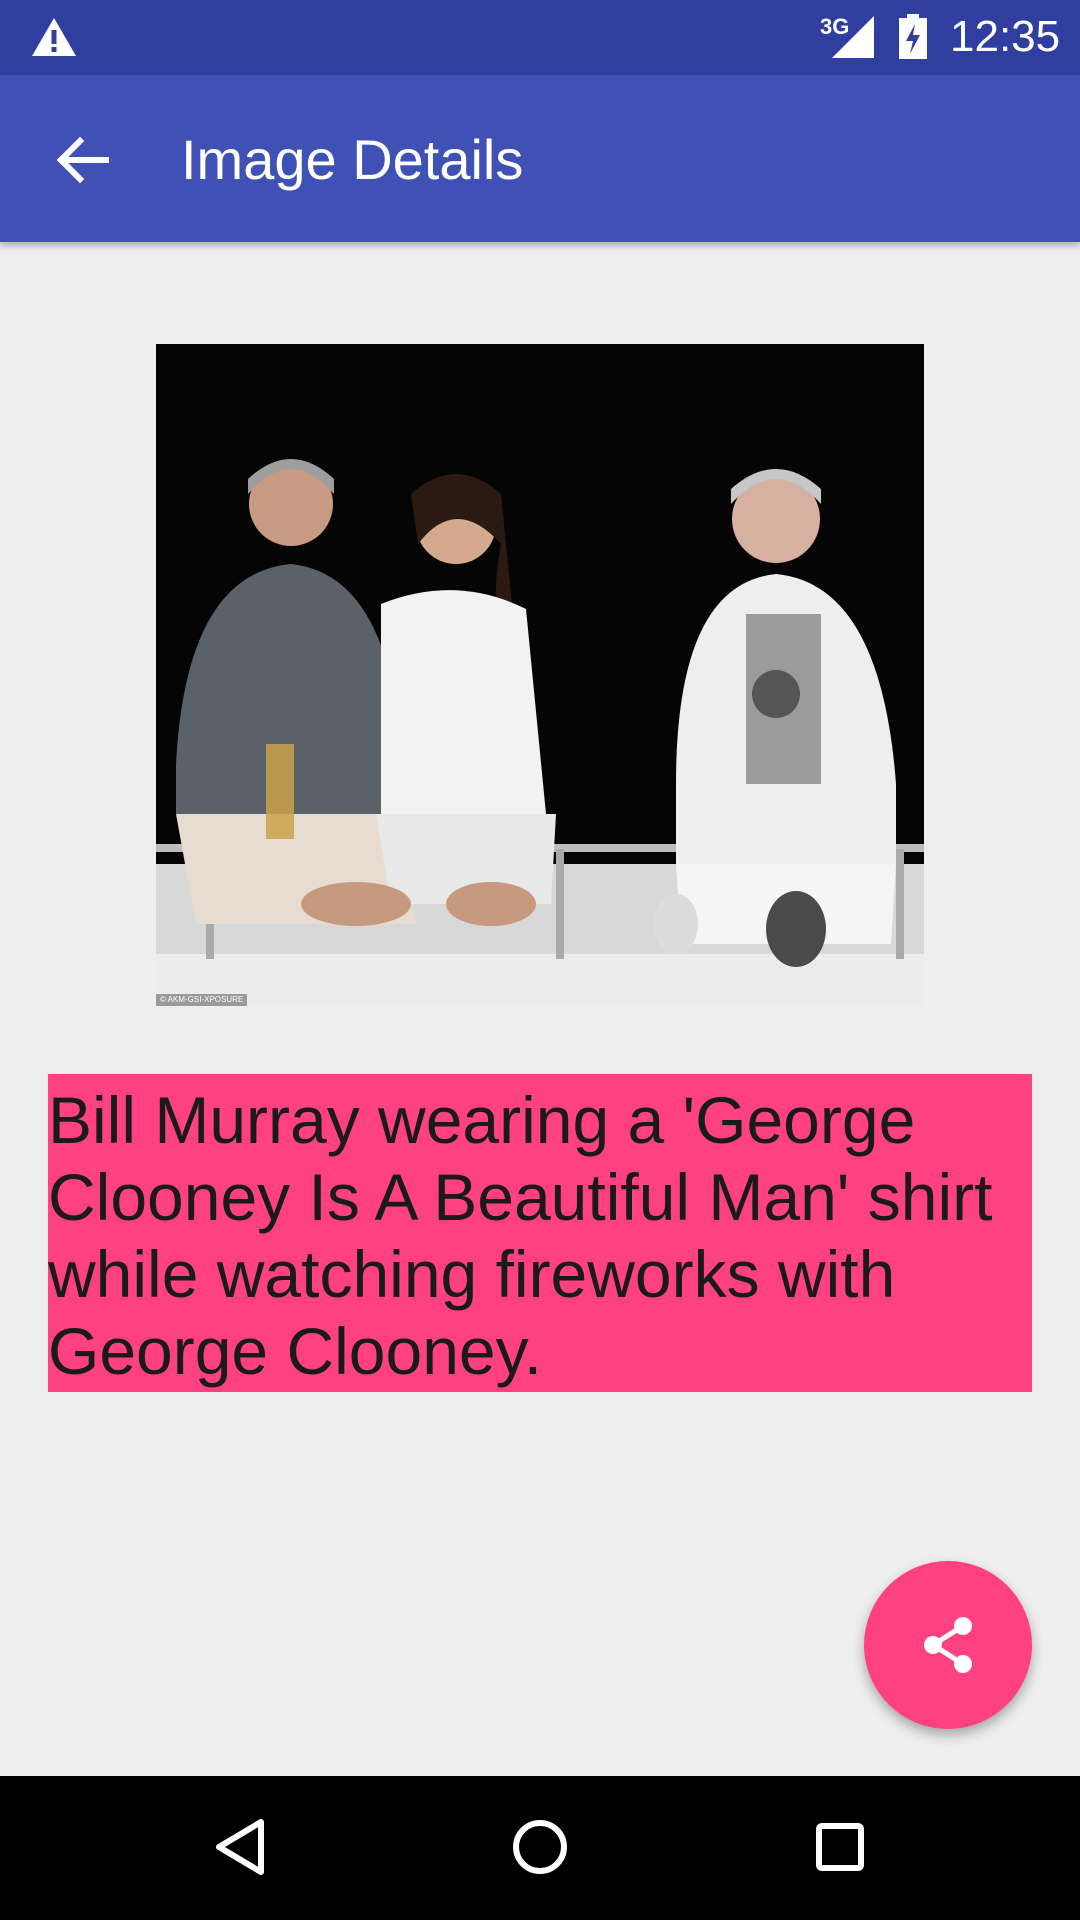 This screenshot has height=1920, width=1080. I want to click on warning-icon, so click(54, 37).